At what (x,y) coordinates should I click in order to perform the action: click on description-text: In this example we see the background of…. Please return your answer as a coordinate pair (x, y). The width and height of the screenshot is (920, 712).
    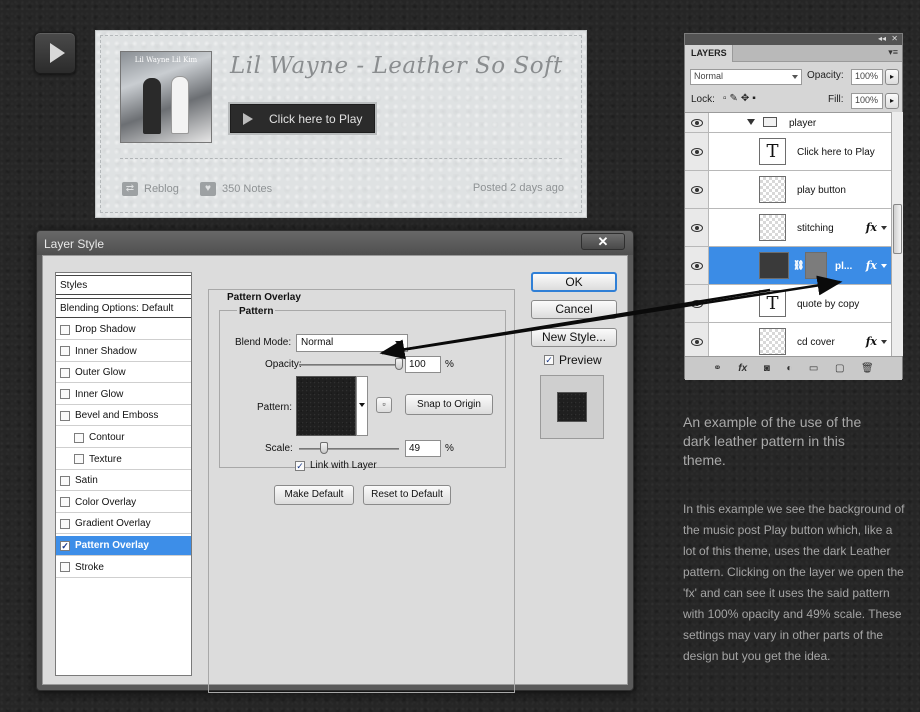
    Looking at the image, I should click on (794, 582).